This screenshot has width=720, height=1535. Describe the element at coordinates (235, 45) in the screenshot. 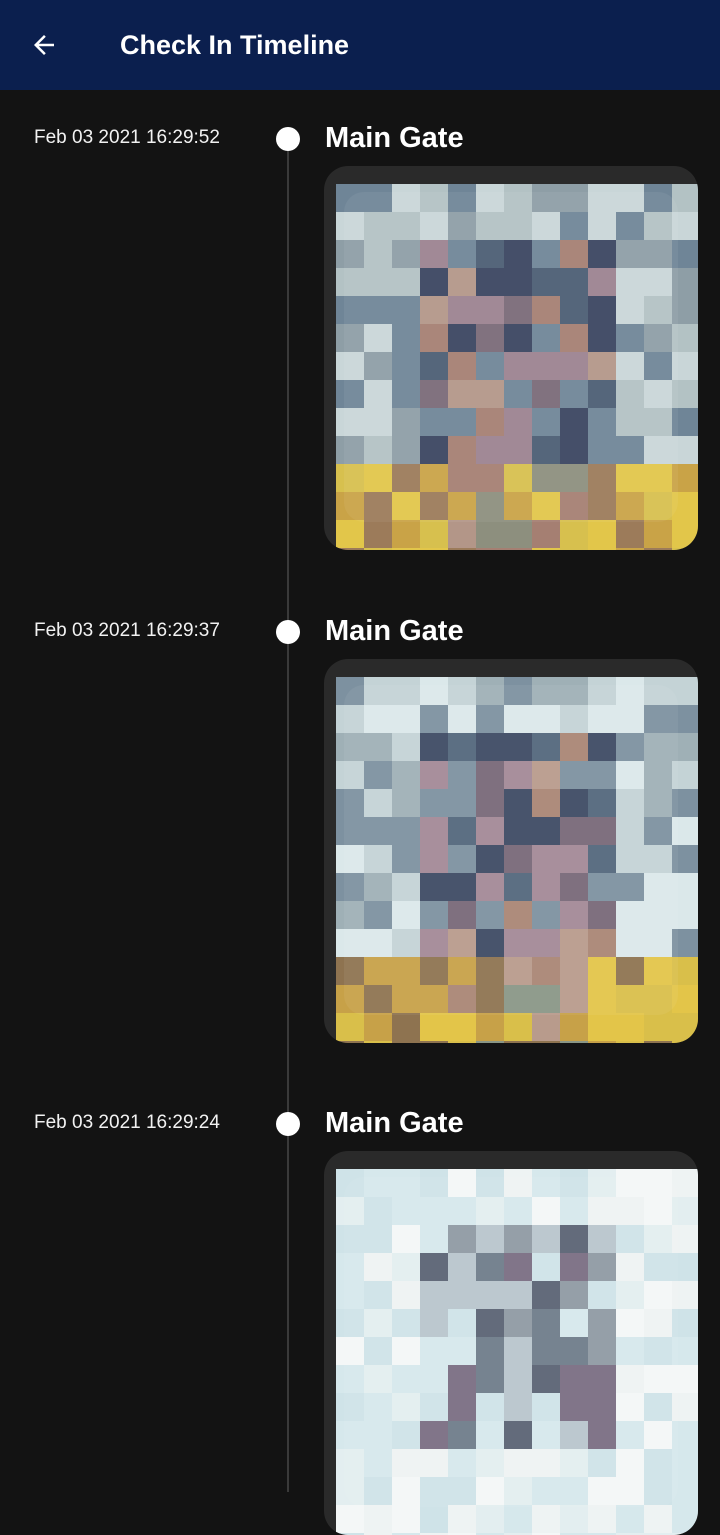

I see `page-title: Check In Timeline` at that location.